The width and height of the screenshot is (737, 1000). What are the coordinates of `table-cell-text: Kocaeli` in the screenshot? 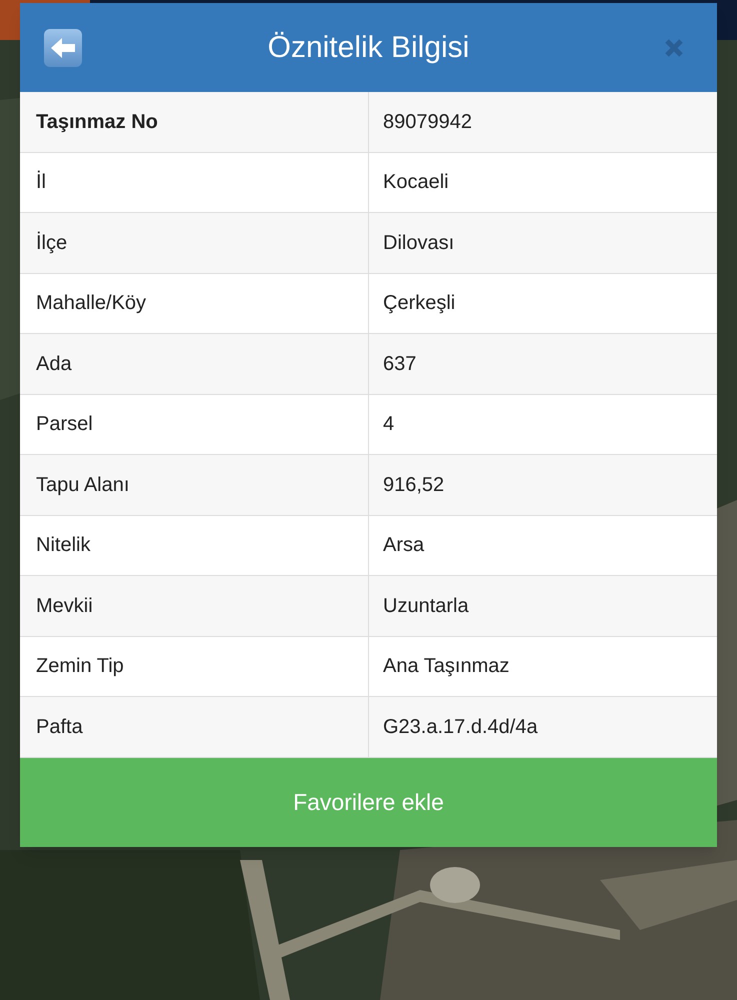 It's located at (416, 183).